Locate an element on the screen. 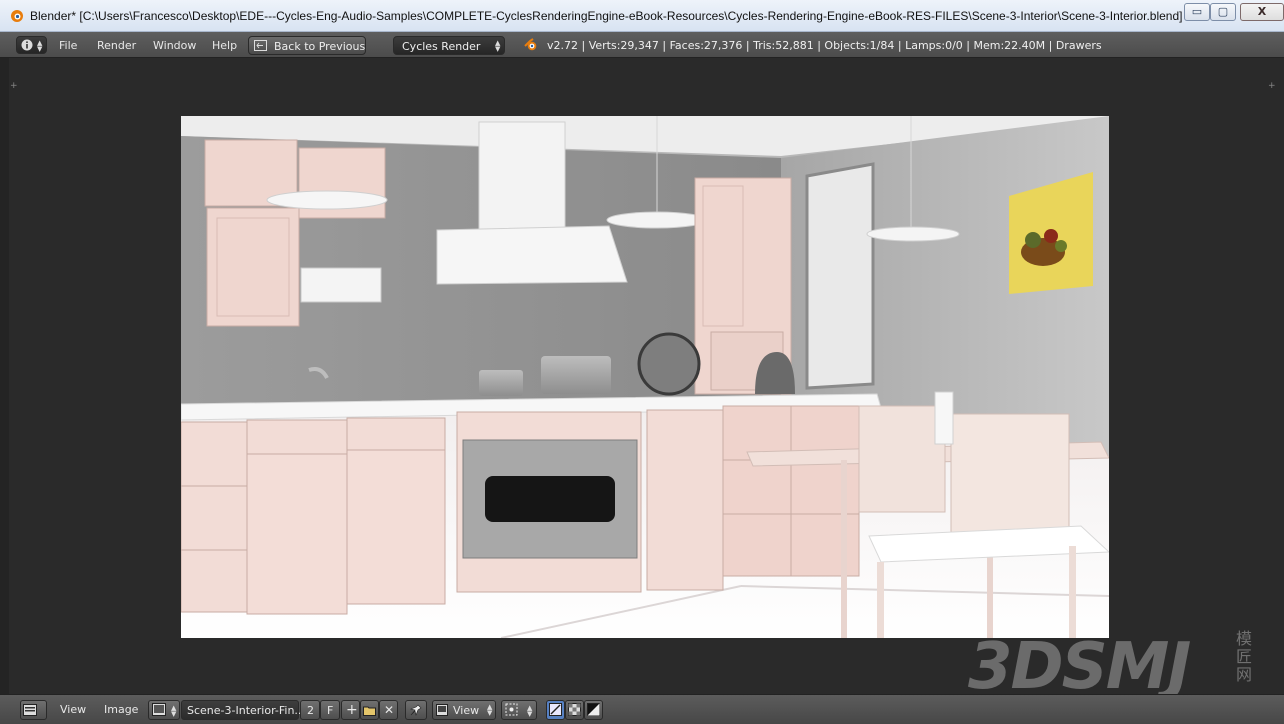  users-count-button: 2 is located at coordinates (310, 710).